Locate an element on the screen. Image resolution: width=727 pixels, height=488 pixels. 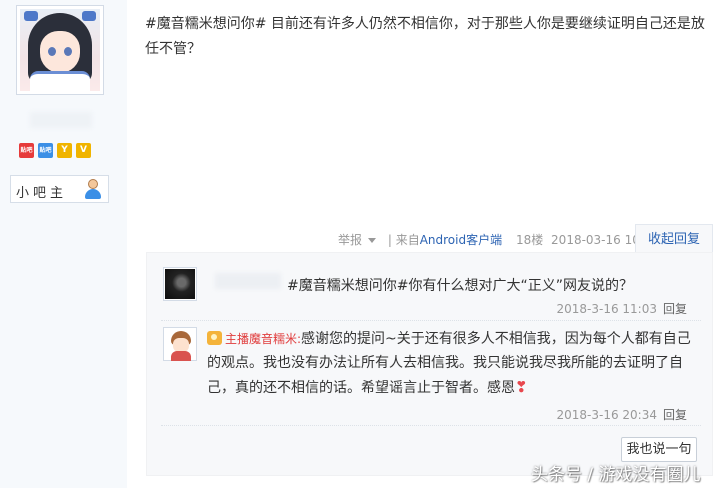
author-avatar is located at coordinates (60, 50).